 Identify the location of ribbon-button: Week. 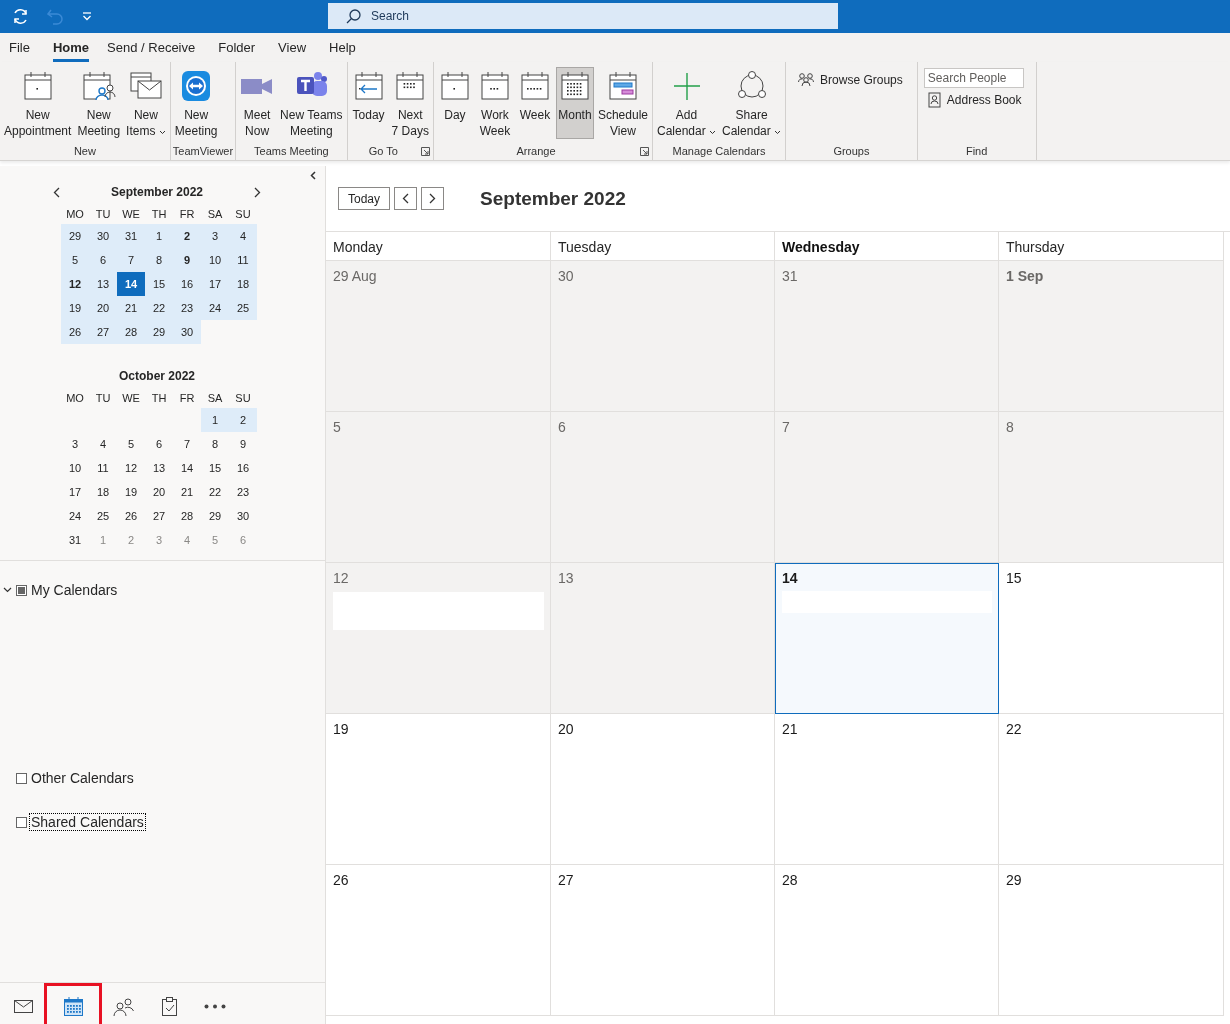
(534, 103).